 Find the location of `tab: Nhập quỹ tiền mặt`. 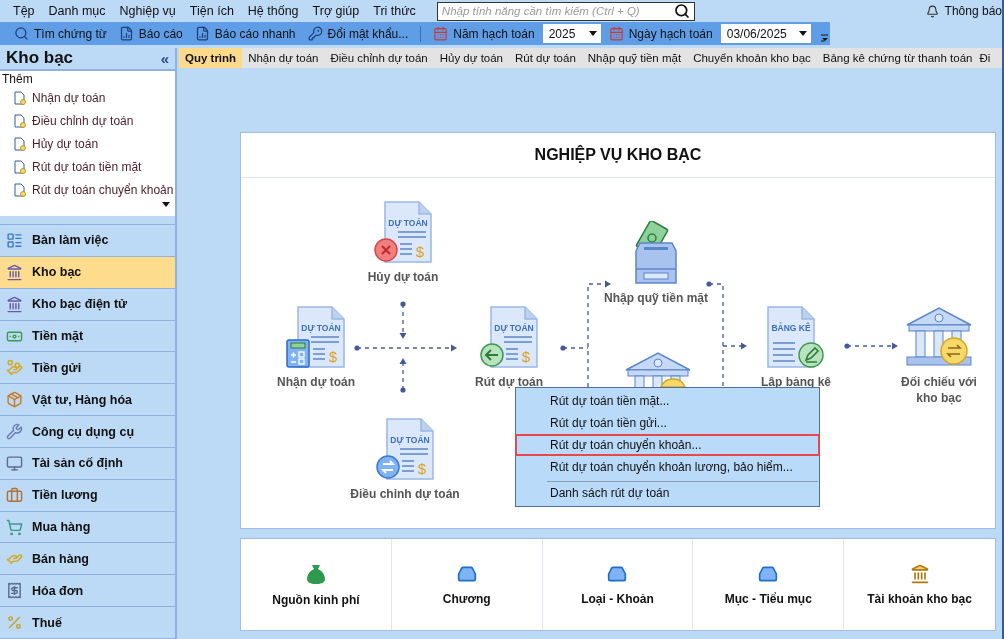

tab: Nhập quỹ tiền mặt is located at coordinates (634, 58).